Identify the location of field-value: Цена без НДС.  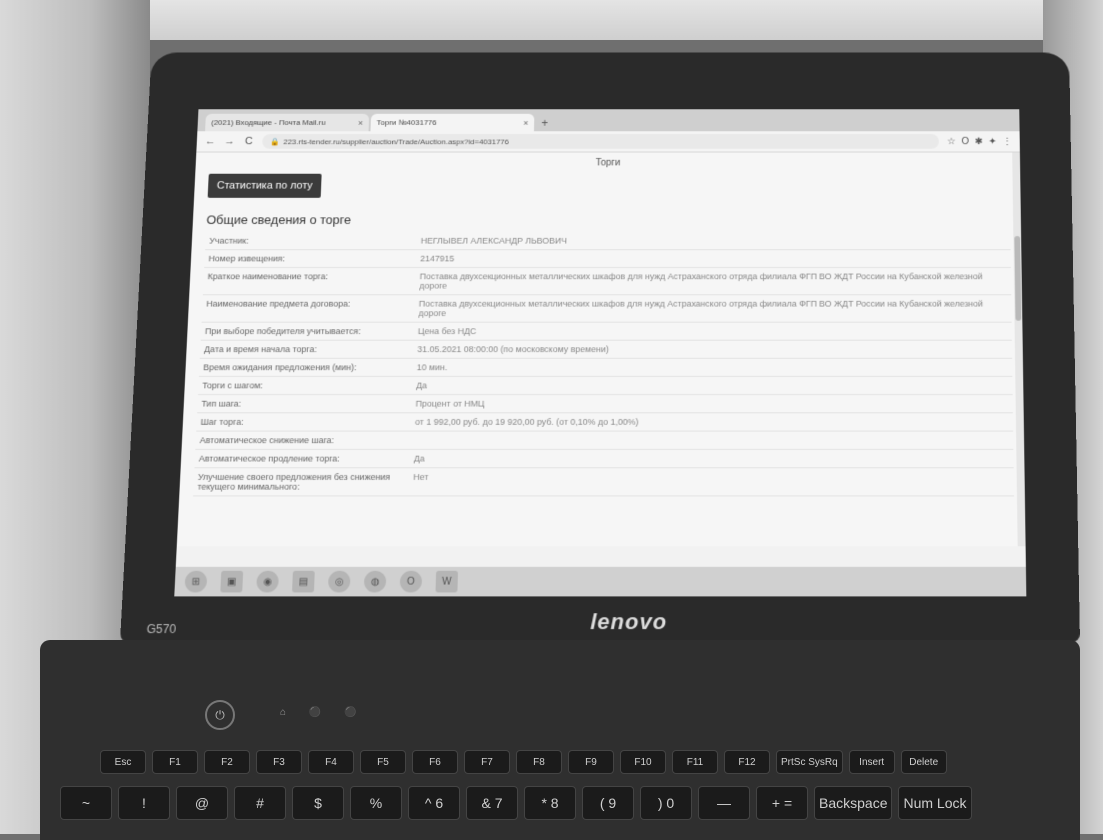
(712, 331).